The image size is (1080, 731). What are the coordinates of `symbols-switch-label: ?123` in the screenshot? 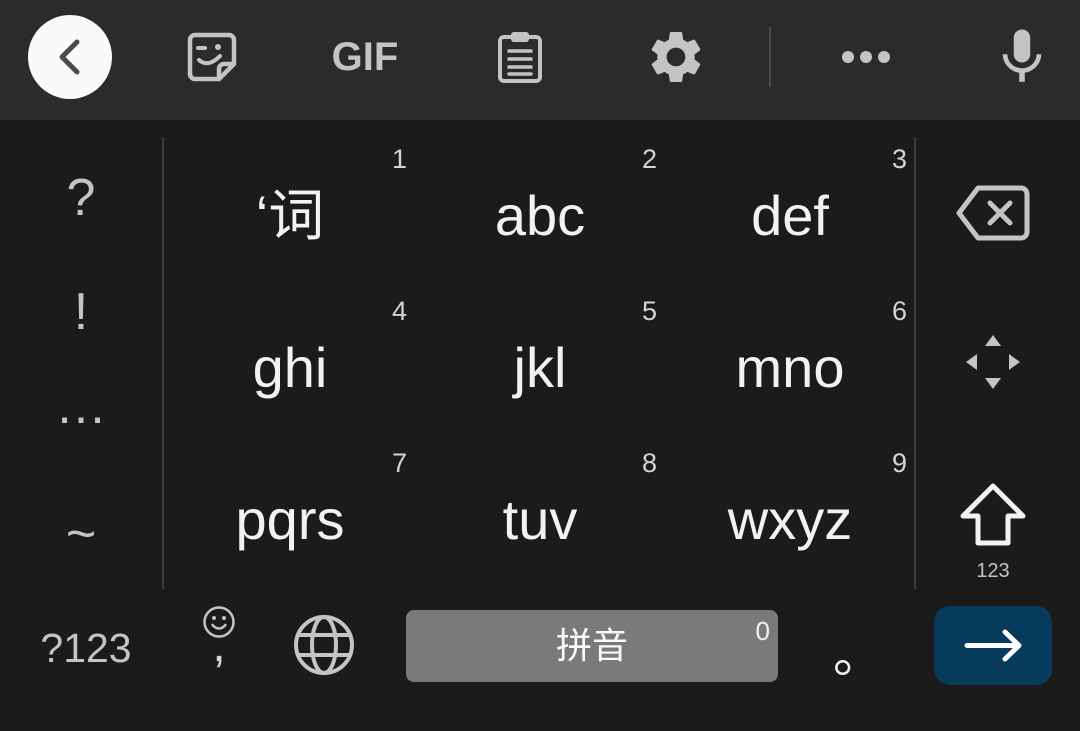 It's located at (86, 647).